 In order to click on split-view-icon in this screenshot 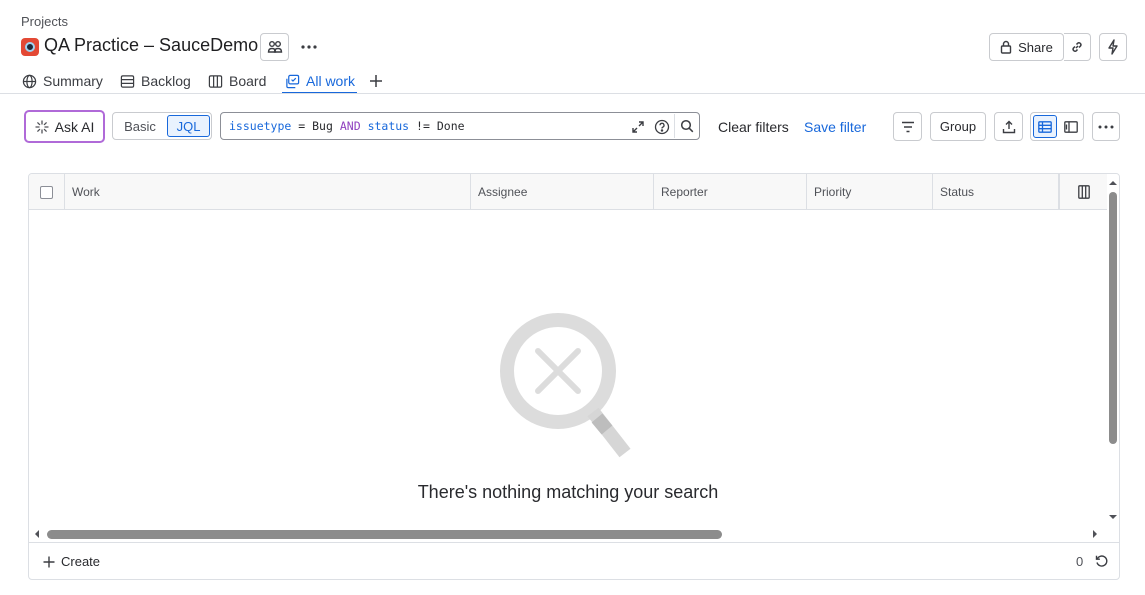, I will do `click(1071, 126)`.